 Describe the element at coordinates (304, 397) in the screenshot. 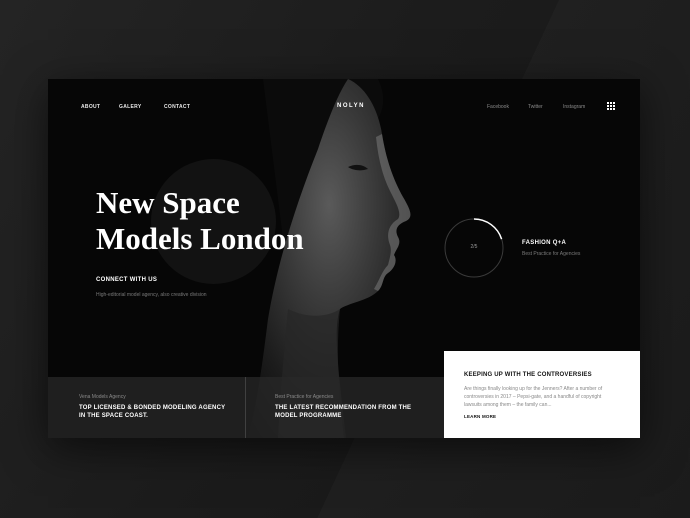

I see `card-2-kicker: Best Practice for Agencies` at that location.